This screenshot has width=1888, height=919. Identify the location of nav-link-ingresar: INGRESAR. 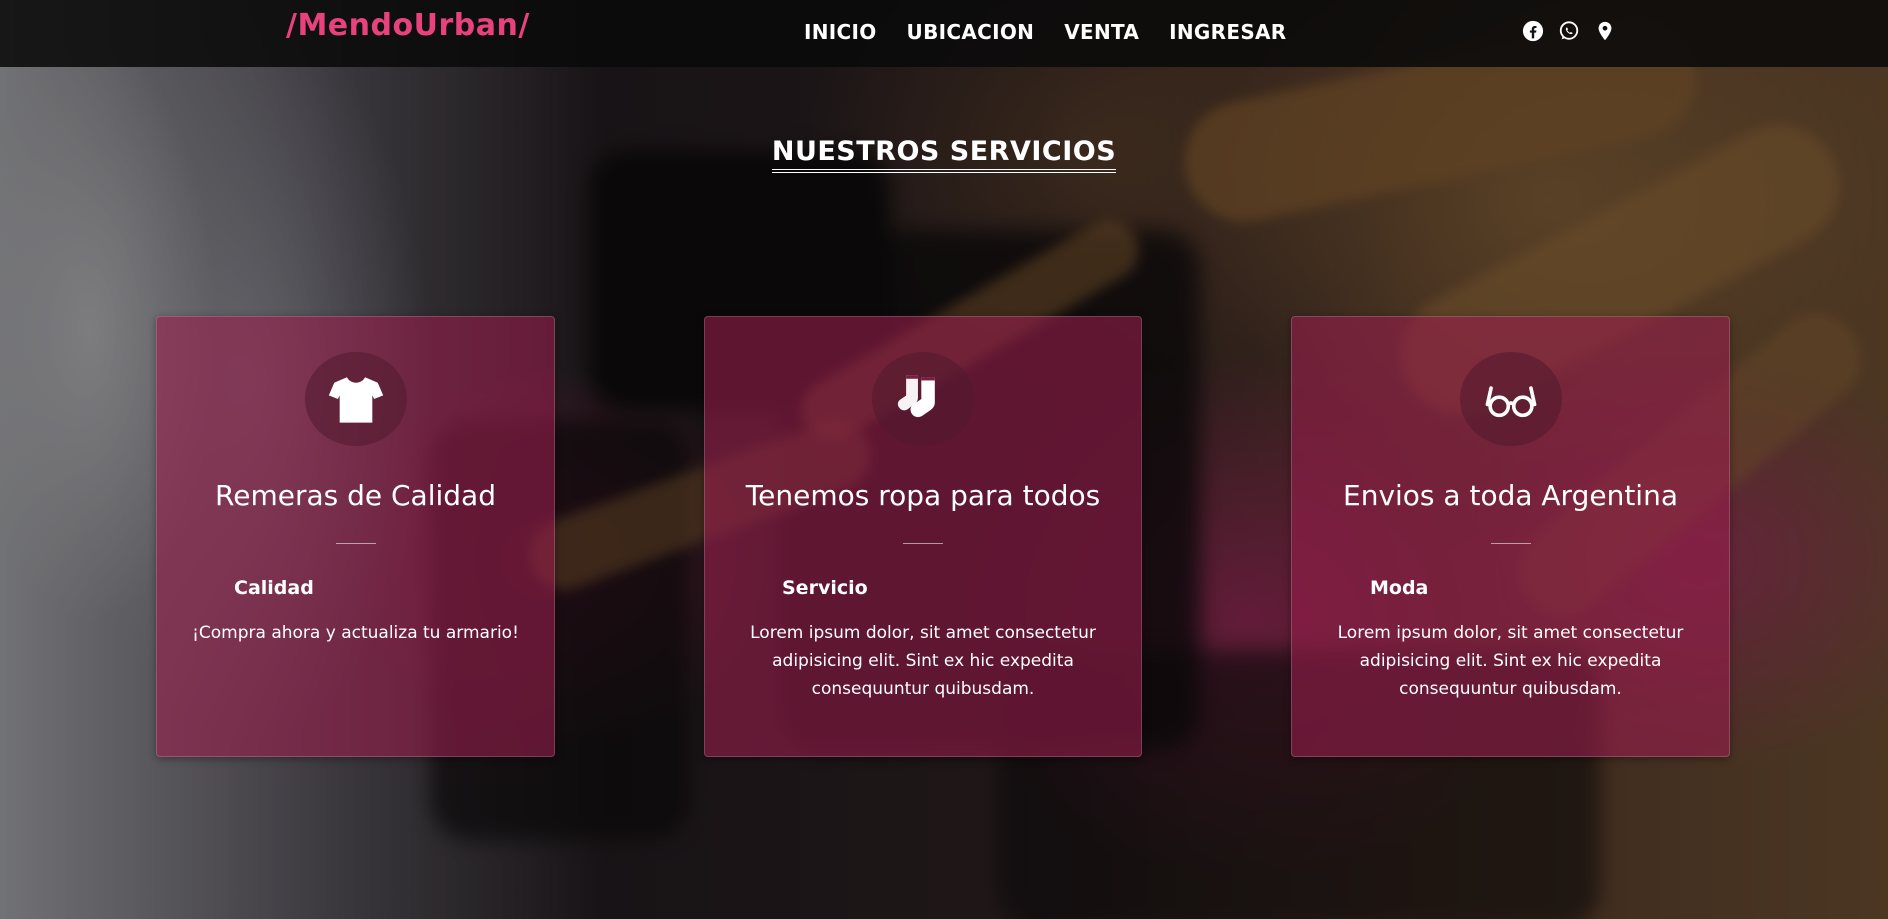
(1227, 32).